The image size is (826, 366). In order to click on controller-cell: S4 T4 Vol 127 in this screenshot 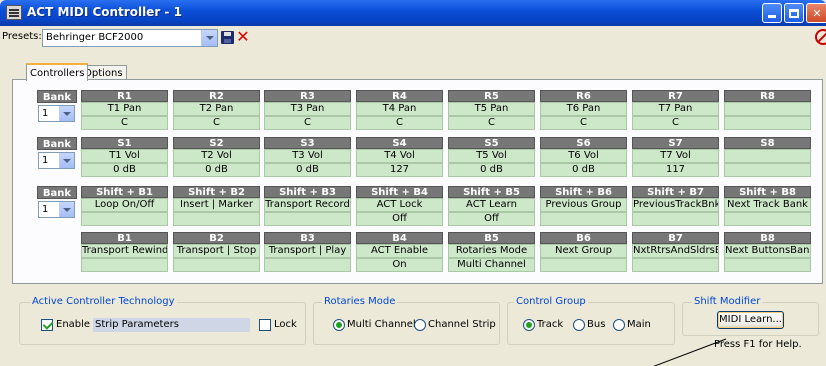, I will do `click(399, 157)`.